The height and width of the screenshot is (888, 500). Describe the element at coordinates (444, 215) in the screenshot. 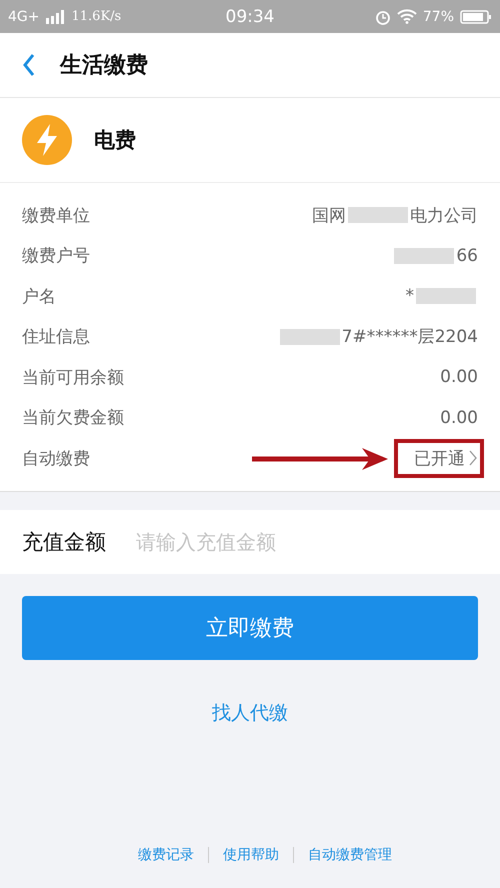

I see `field-value: 电力公司` at that location.